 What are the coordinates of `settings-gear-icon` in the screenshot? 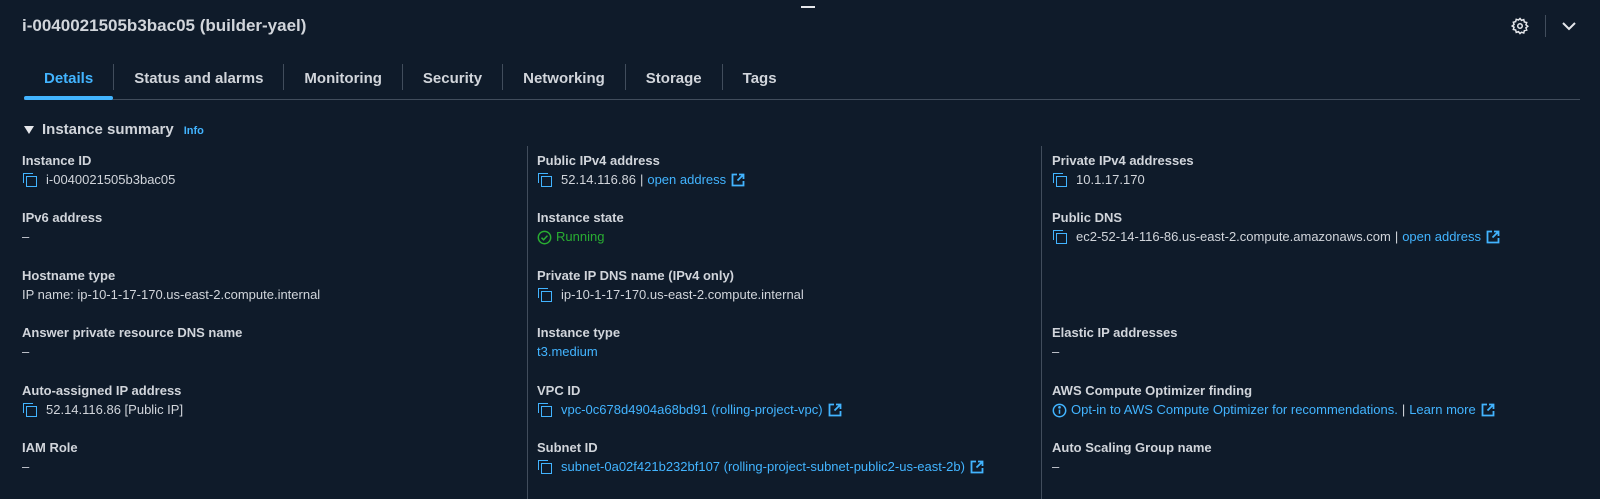 It's located at (1520, 26).